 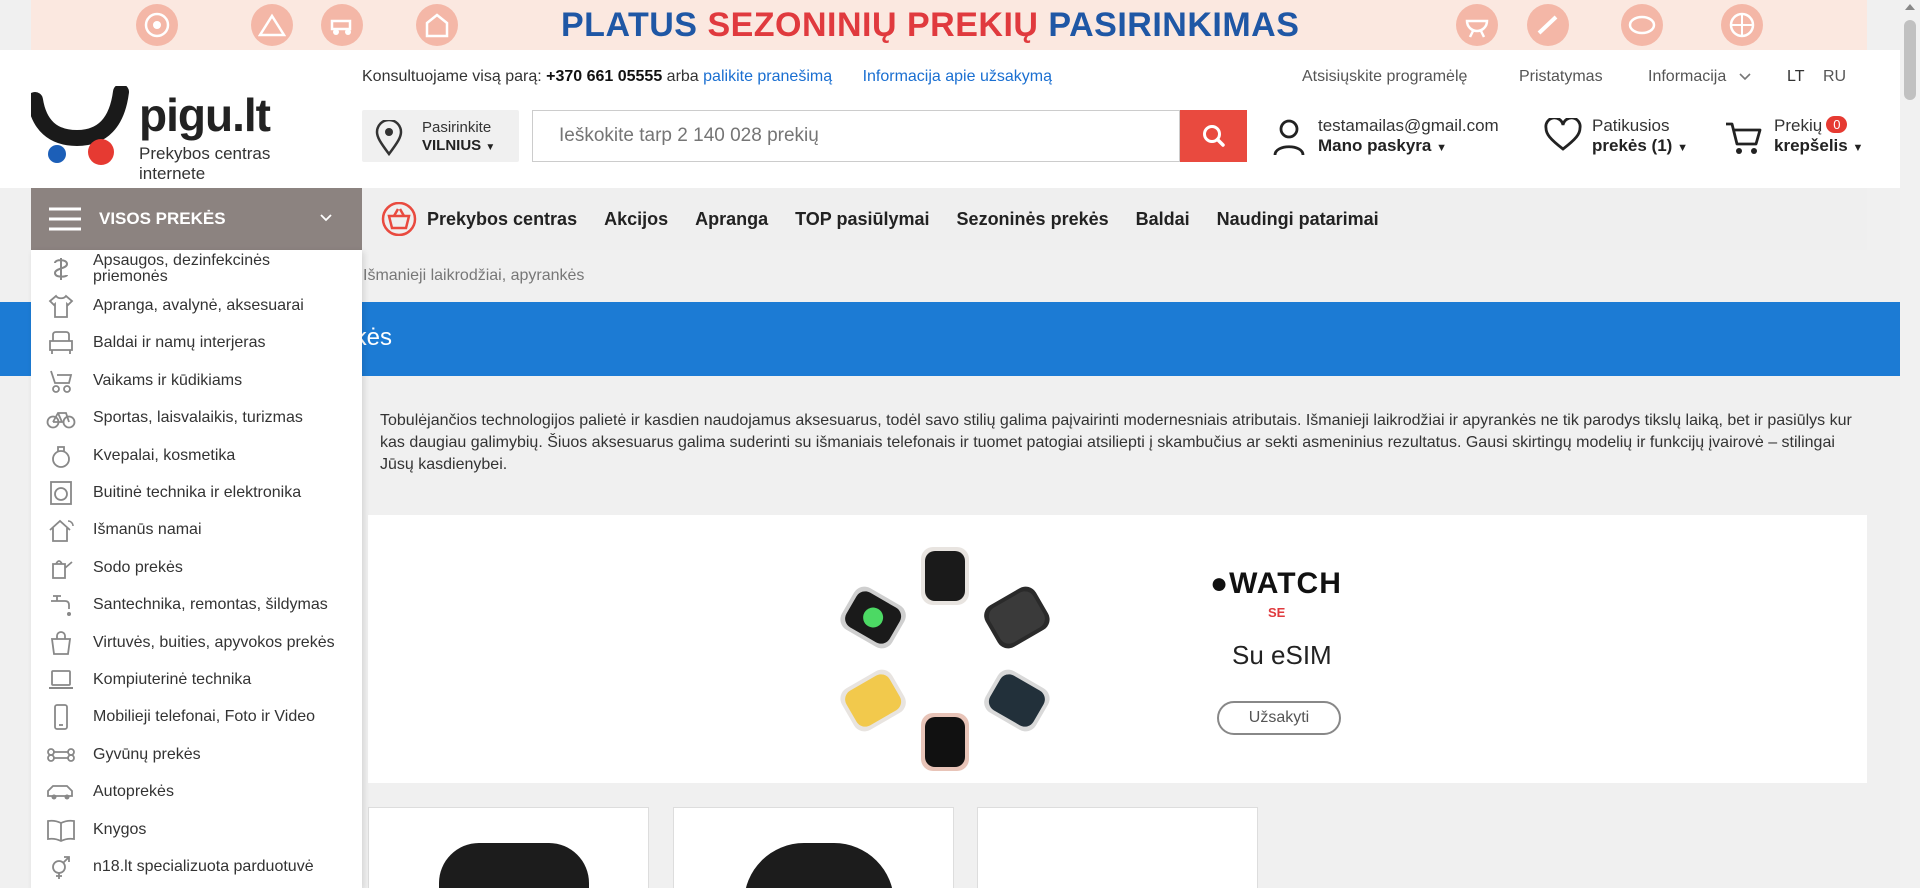 What do you see at coordinates (1834, 77) in the screenshot?
I see `lang-ru: RU` at bounding box center [1834, 77].